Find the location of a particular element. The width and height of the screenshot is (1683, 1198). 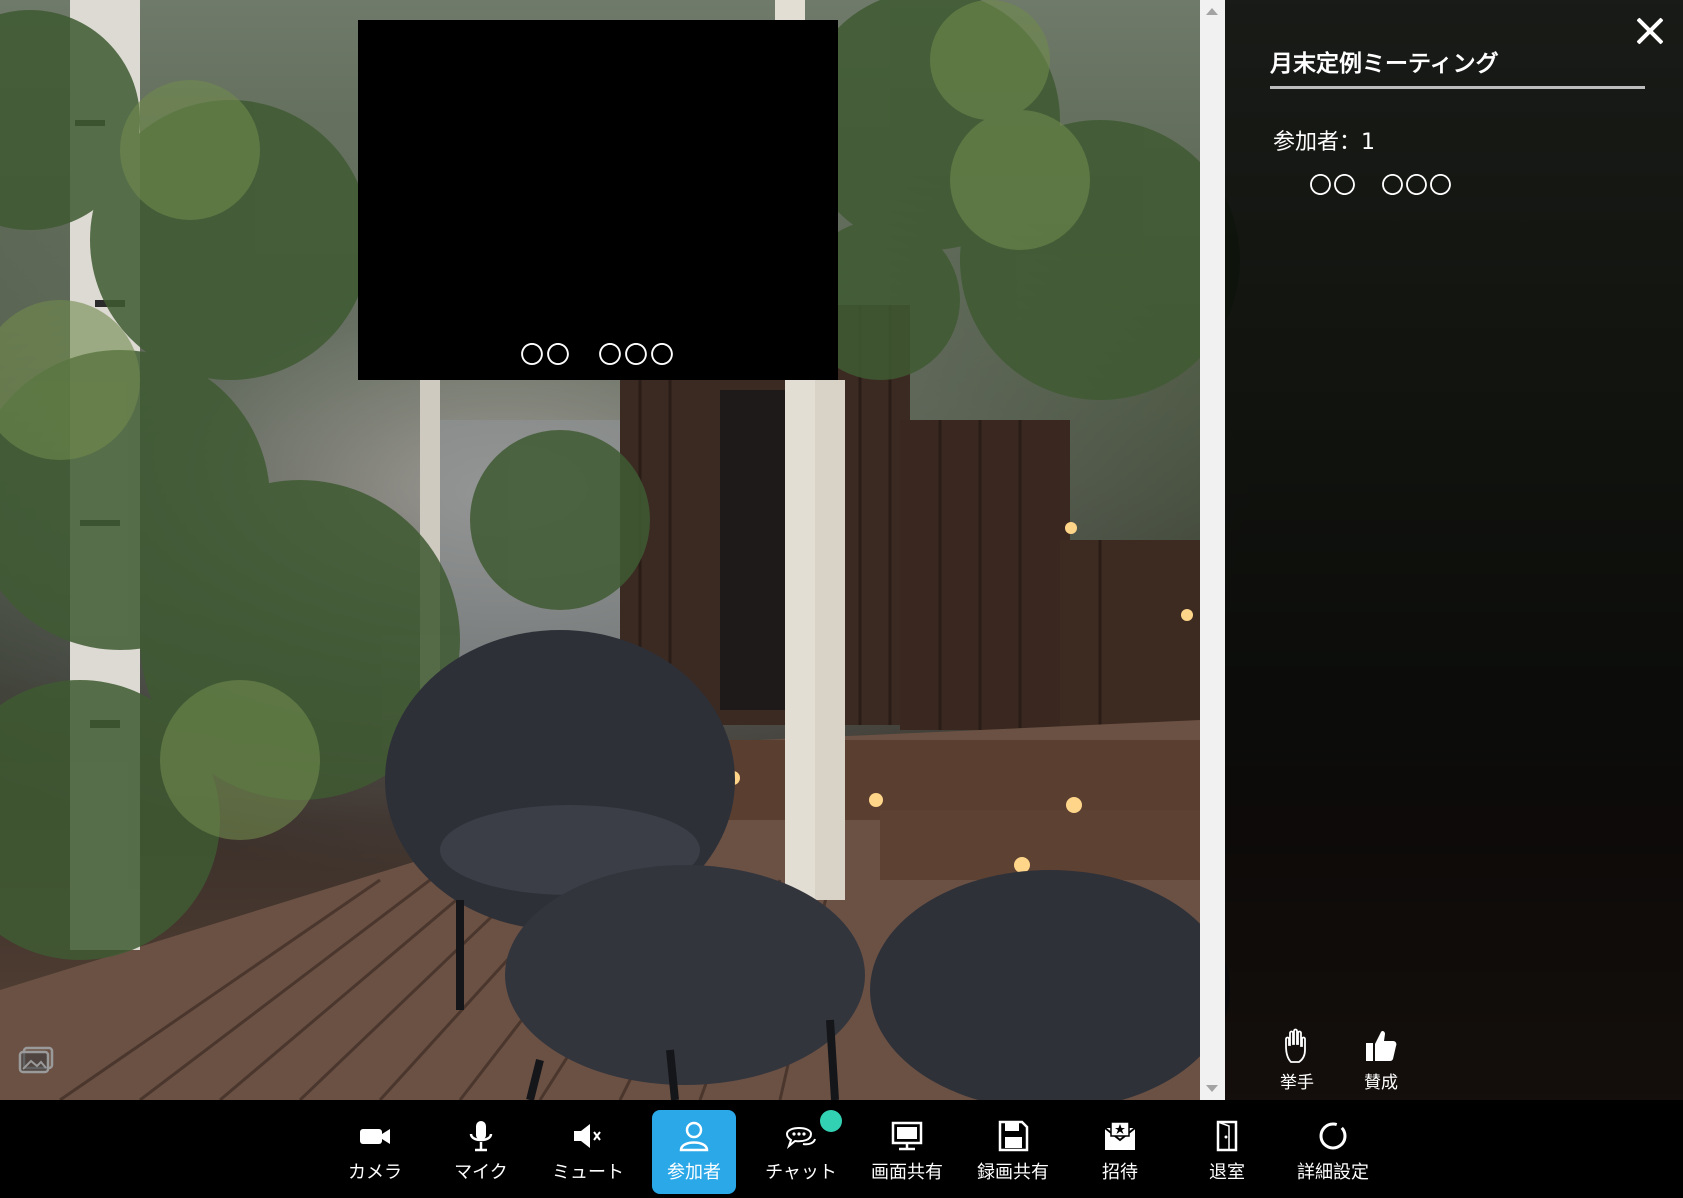

save-disk-icon is located at coordinates (1013, 1136).